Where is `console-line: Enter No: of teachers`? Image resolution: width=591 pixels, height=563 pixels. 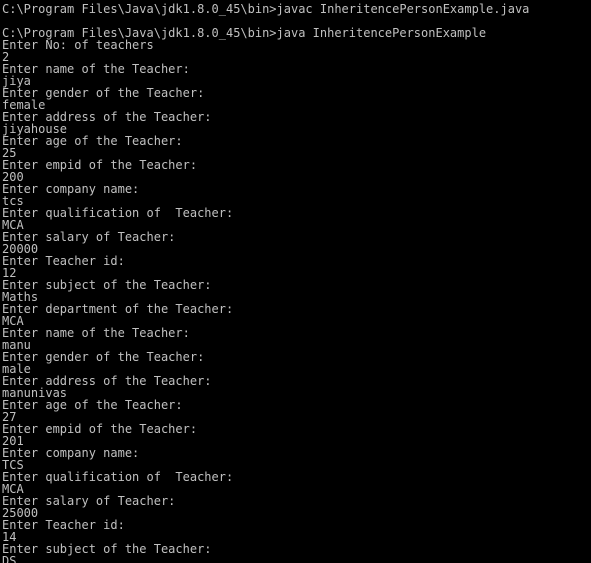
console-line: Enter No: of teachers is located at coordinates (78, 45).